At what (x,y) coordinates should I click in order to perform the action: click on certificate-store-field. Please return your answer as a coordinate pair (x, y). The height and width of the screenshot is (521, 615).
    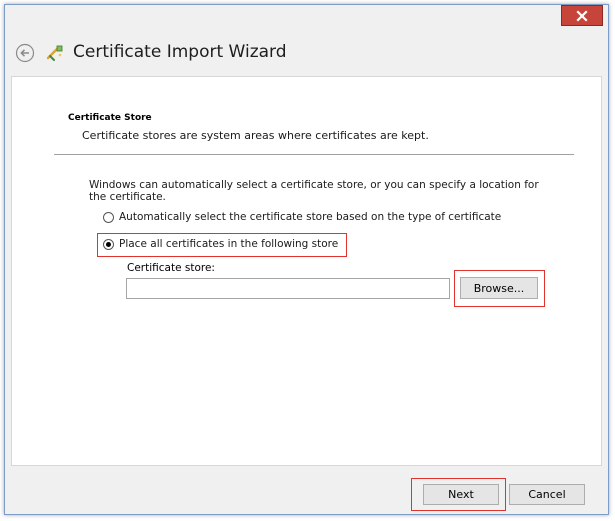
    Looking at the image, I should click on (288, 288).